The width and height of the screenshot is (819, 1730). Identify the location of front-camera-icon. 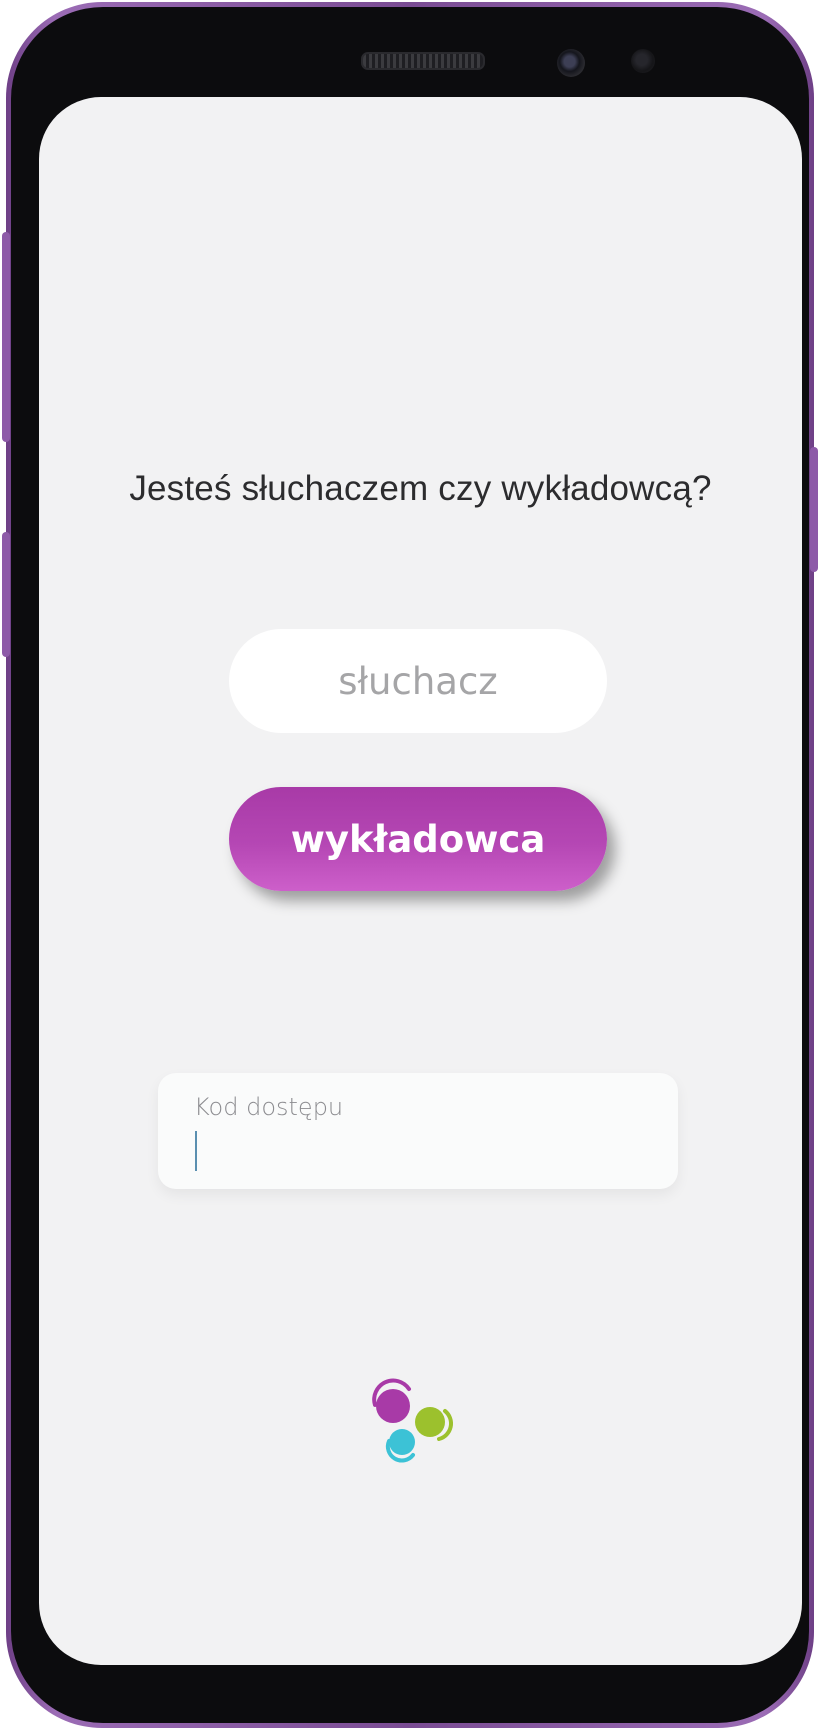
(571, 63).